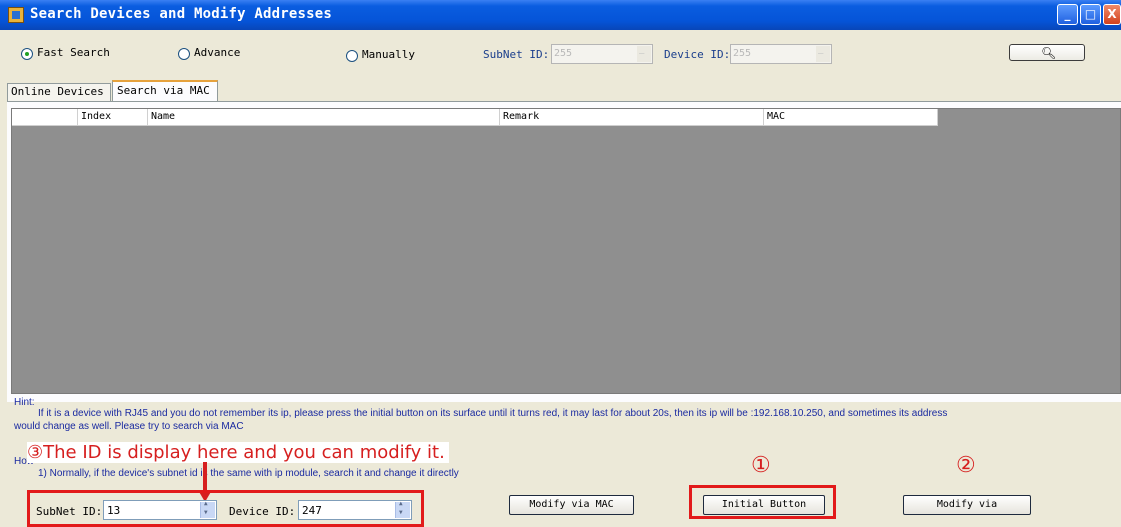 Image resolution: width=1121 pixels, height=527 pixels. What do you see at coordinates (781, 54) in the screenshot?
I see `device-id-field-disabled: 255` at bounding box center [781, 54].